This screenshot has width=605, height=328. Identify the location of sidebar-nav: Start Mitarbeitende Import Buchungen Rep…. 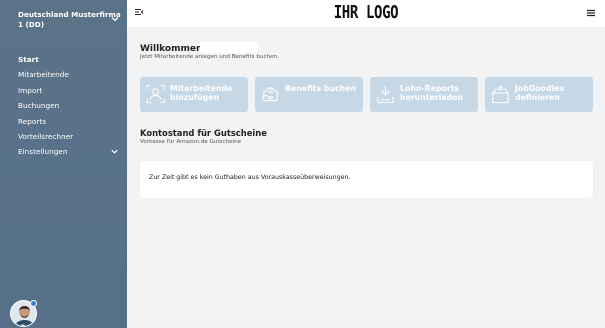
(63, 106).